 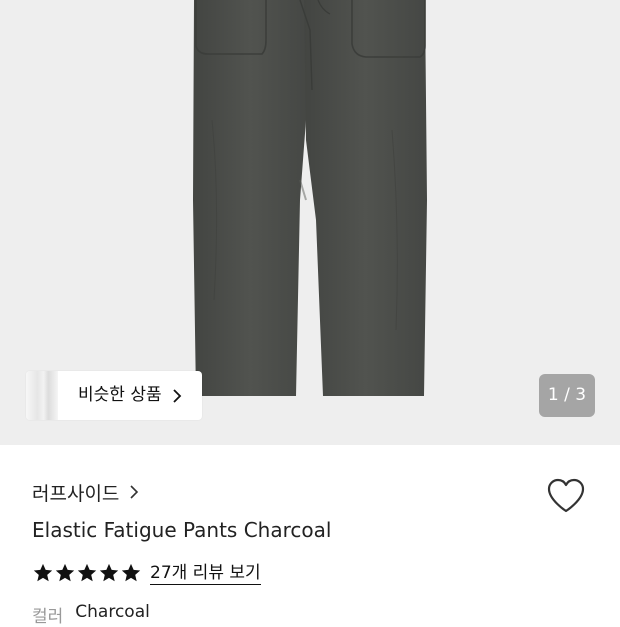 I want to click on brand-link: 러프사이드, so click(x=85, y=492).